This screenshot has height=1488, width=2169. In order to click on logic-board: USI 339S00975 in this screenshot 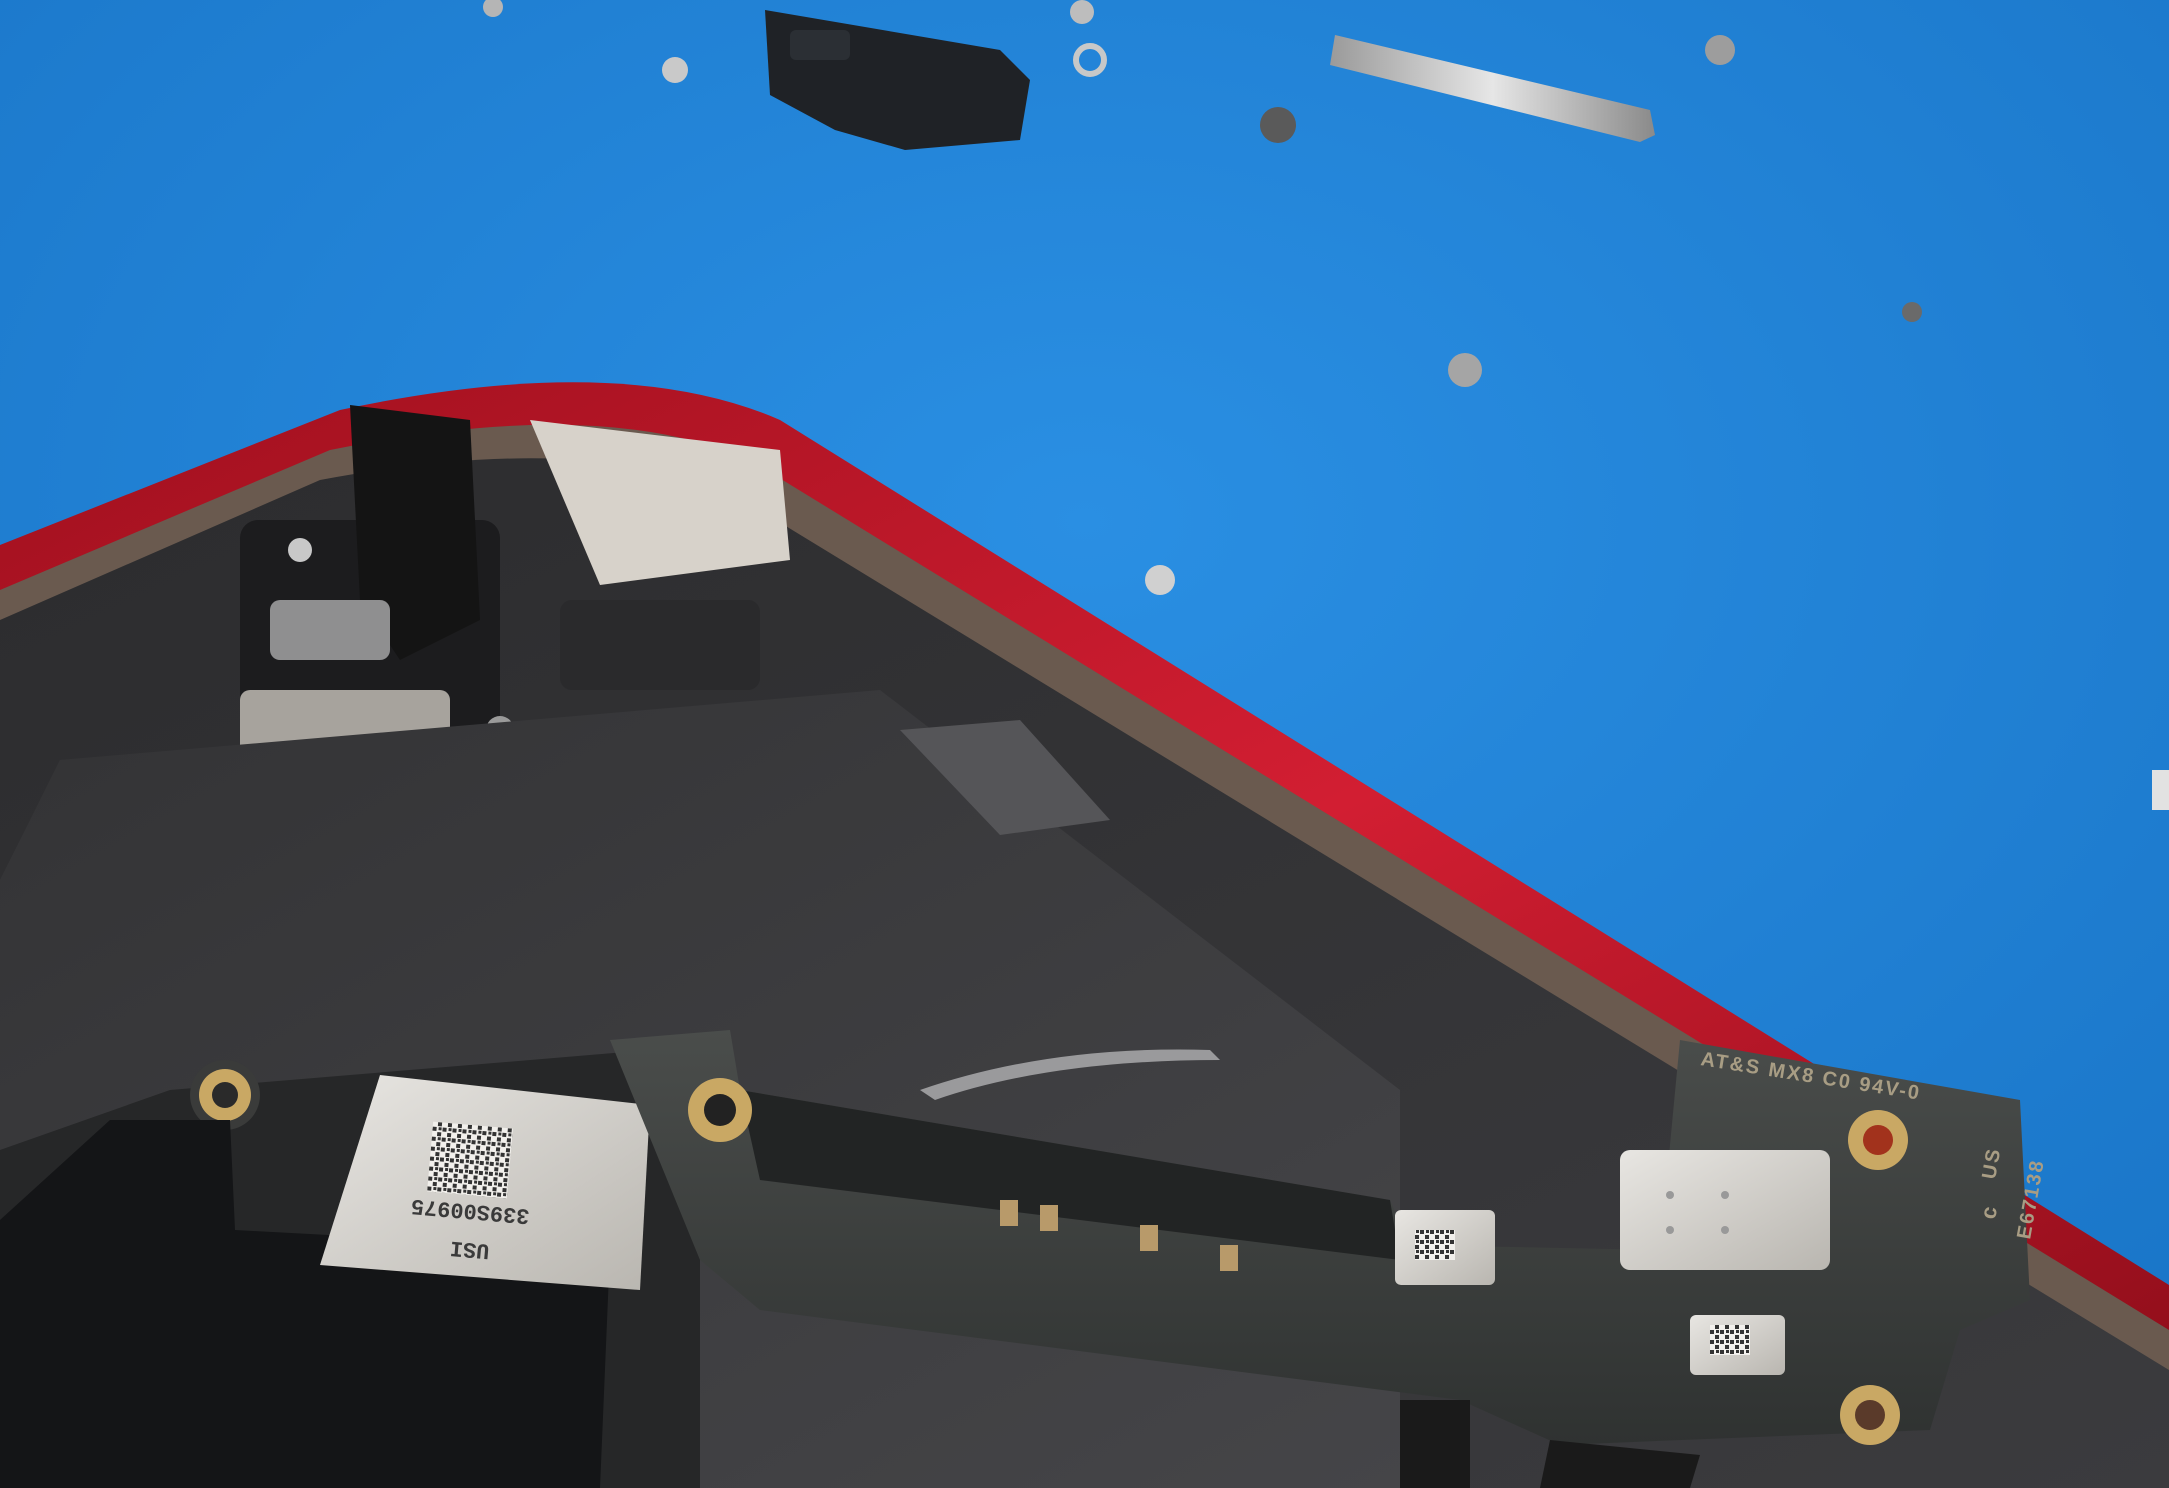, I will do `click(350, 1269)`.